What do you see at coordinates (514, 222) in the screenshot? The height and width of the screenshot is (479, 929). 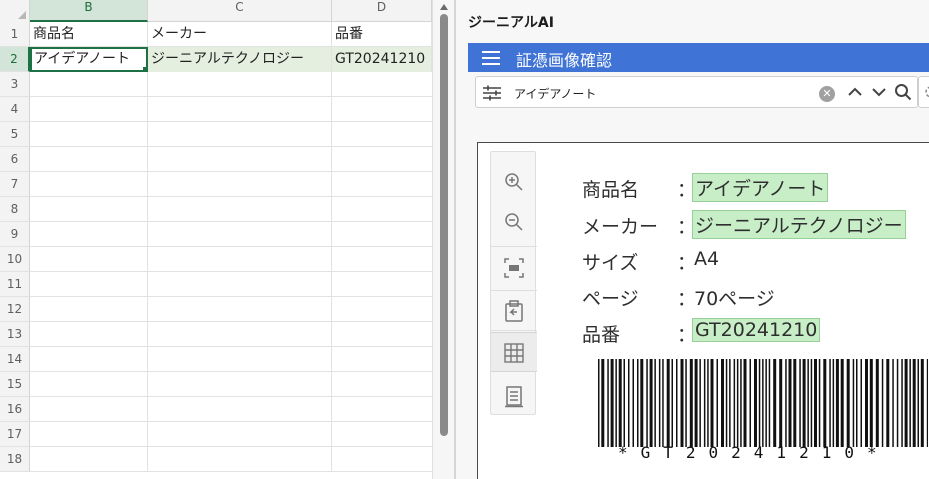 I see `zoom-out-button` at bounding box center [514, 222].